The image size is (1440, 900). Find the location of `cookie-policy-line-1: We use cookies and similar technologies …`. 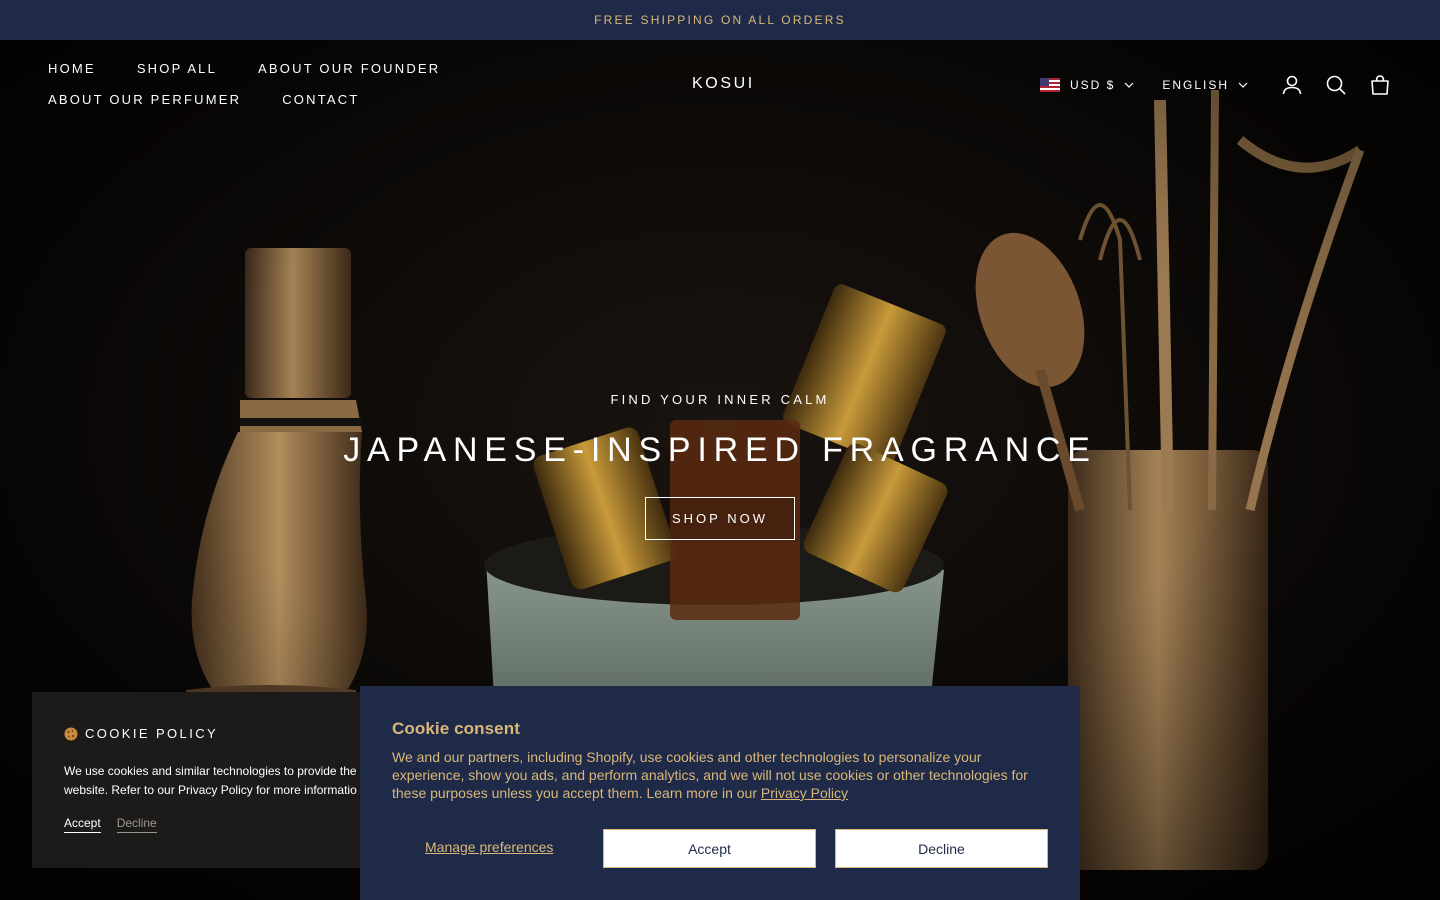

cookie-policy-line-1: We use cookies and similar technologies … is located at coordinates (210, 771).